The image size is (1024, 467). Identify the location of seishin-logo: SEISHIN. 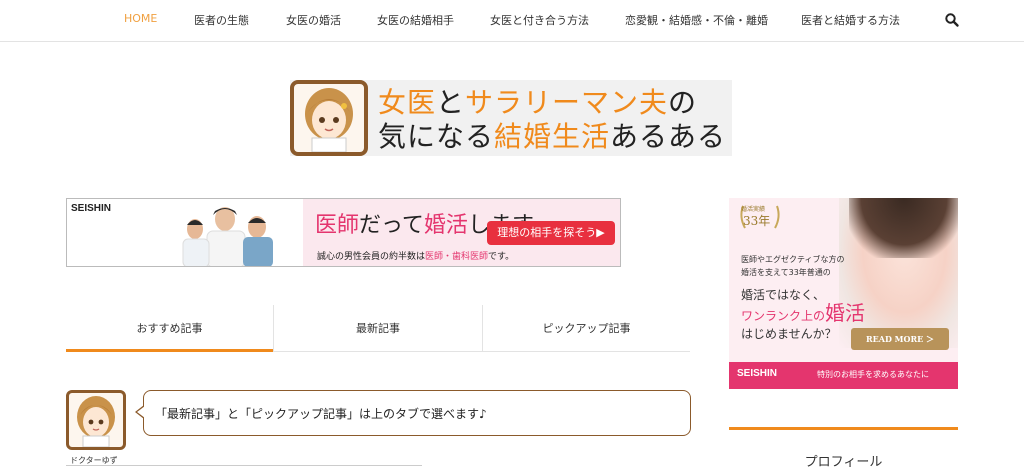
(91, 208).